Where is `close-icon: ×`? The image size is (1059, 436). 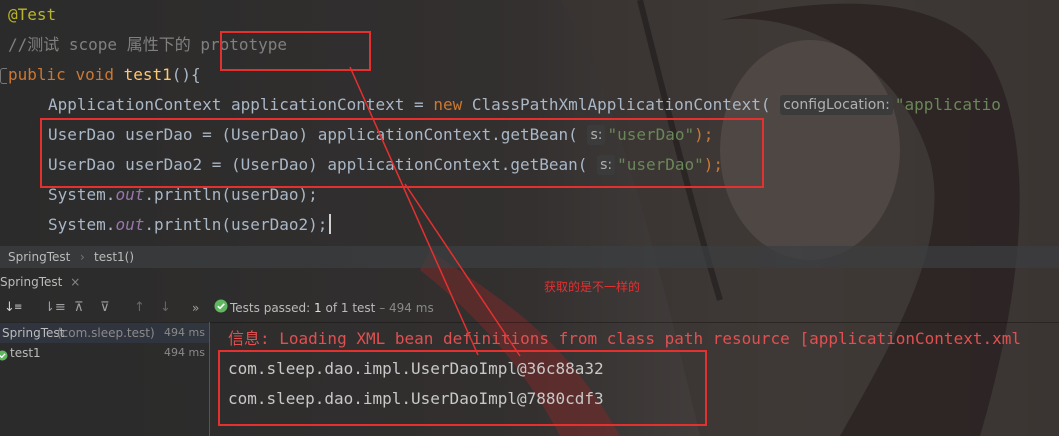 close-icon: × is located at coordinates (75, 282).